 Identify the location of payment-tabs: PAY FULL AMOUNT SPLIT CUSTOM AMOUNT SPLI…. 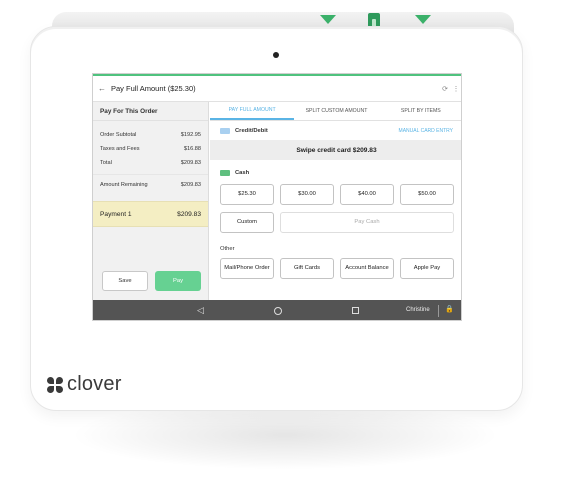
(335, 111).